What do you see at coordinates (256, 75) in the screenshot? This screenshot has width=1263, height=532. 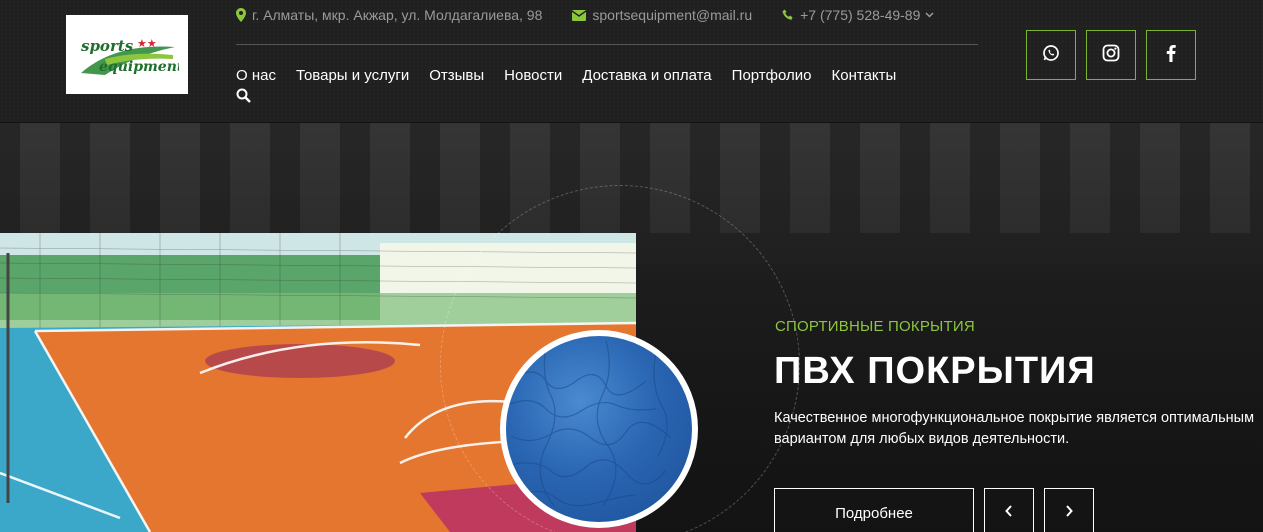 I see `nav-item-about: О нас` at bounding box center [256, 75].